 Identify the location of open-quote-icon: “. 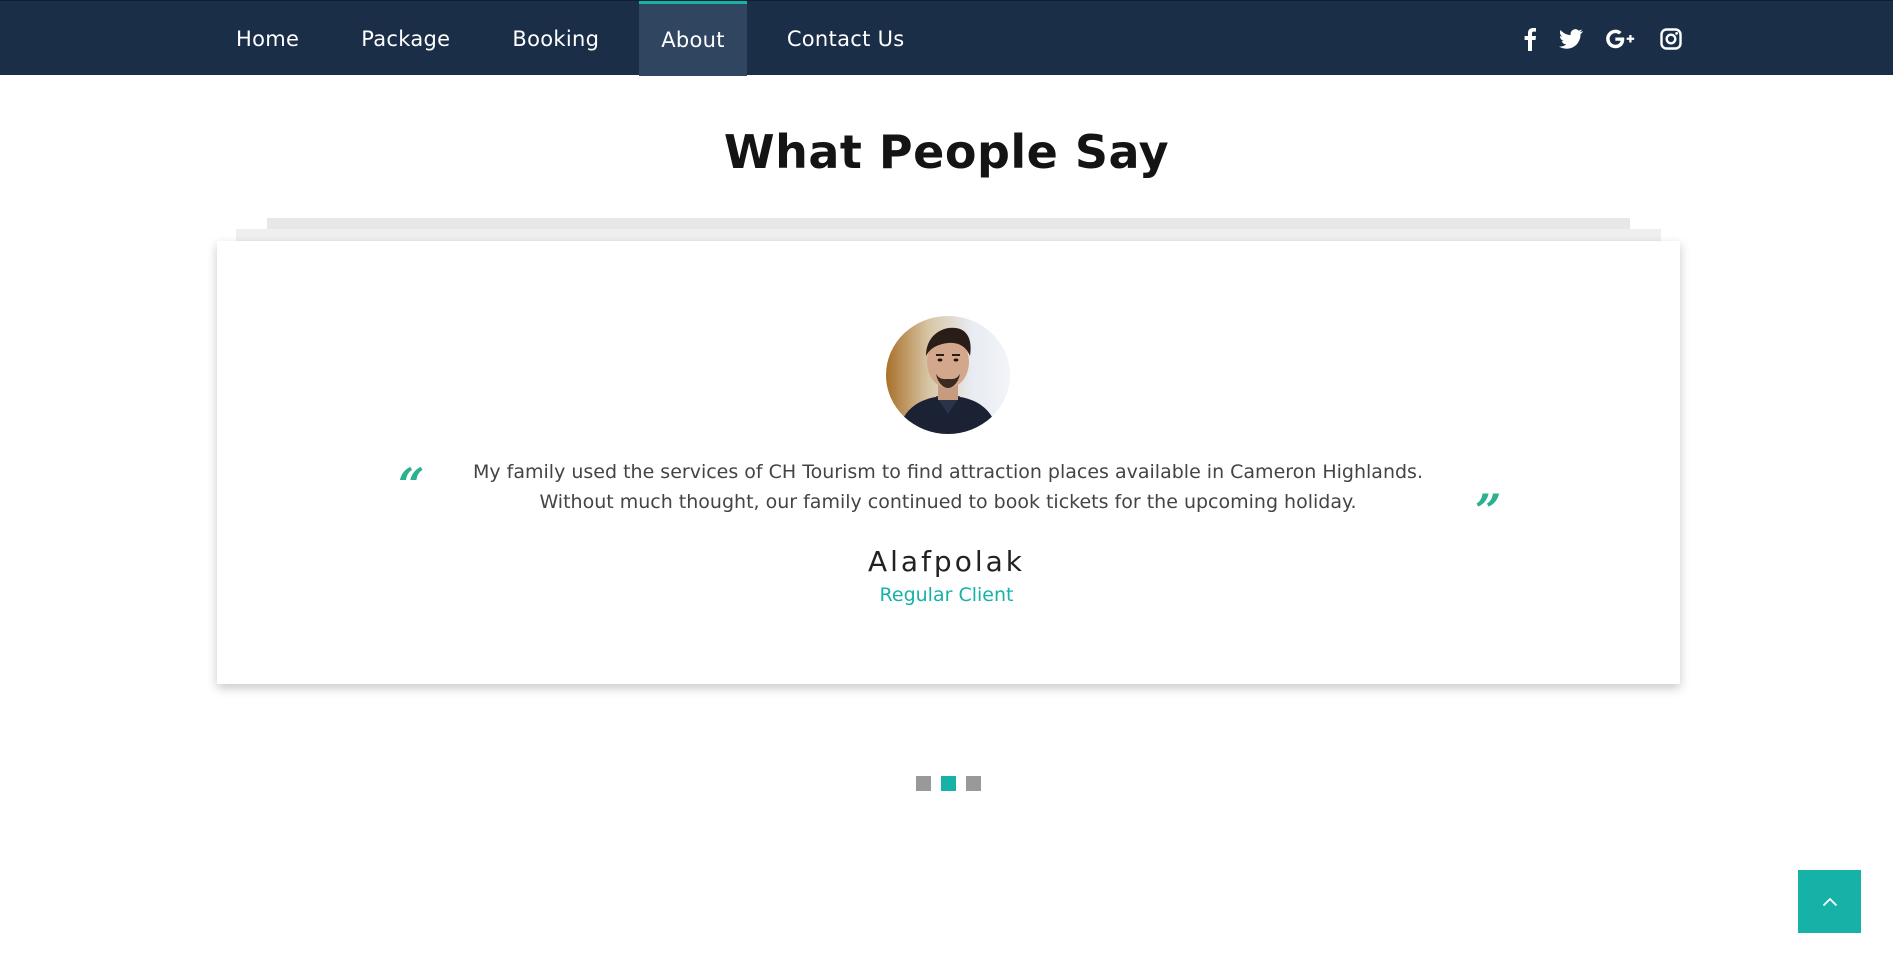
(411, 485).